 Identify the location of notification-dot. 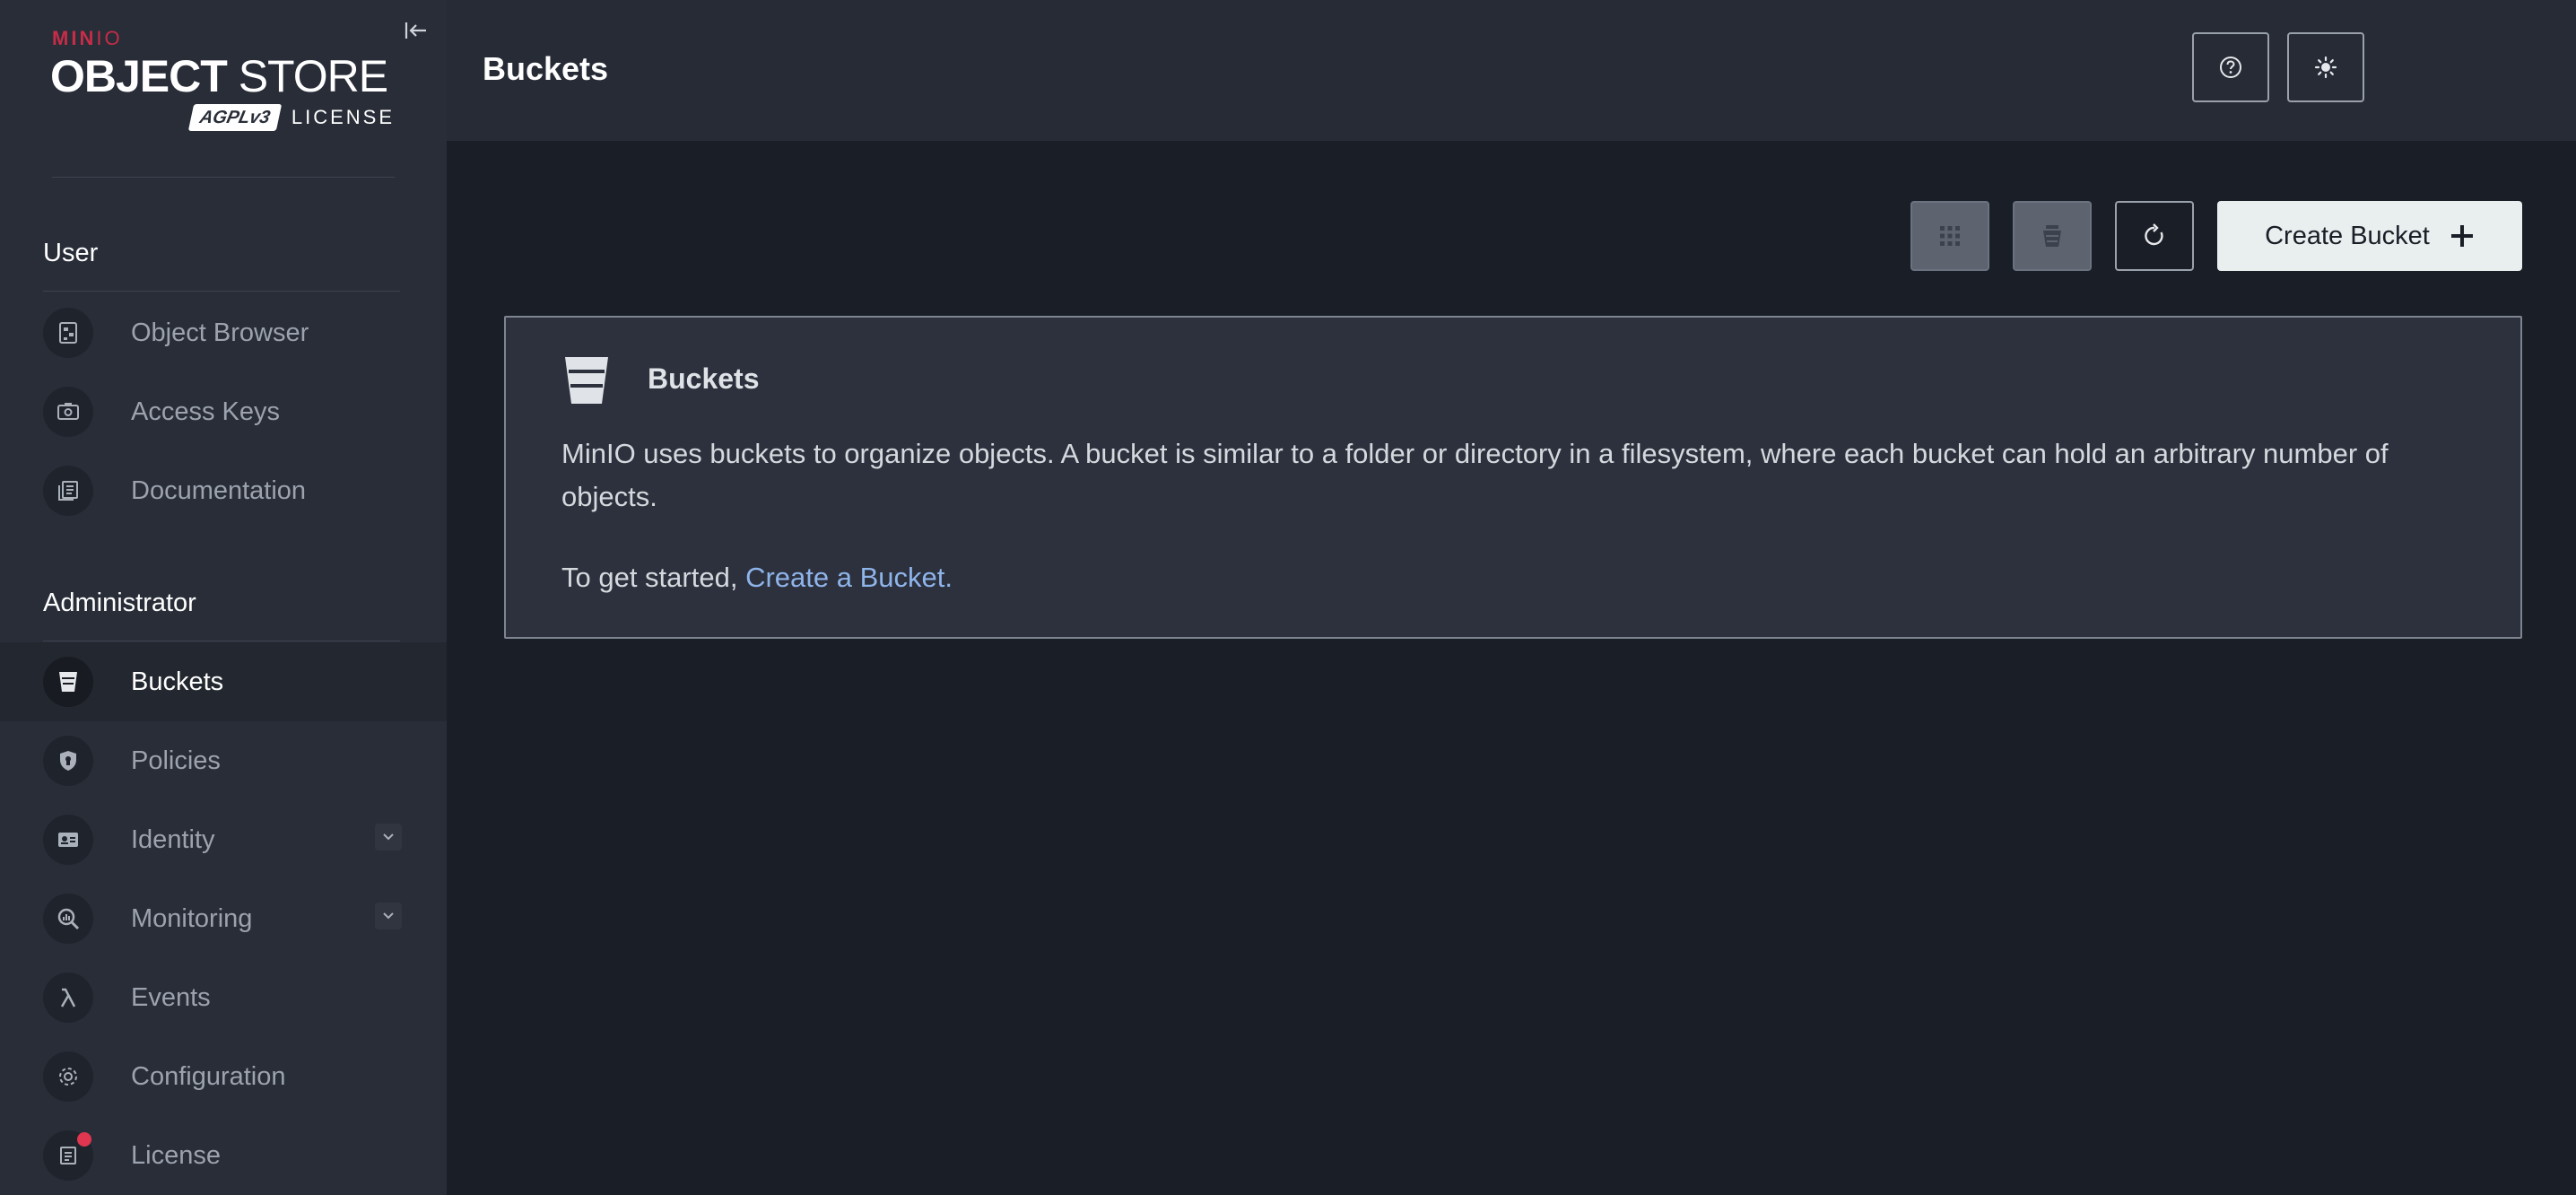
(84, 1139).